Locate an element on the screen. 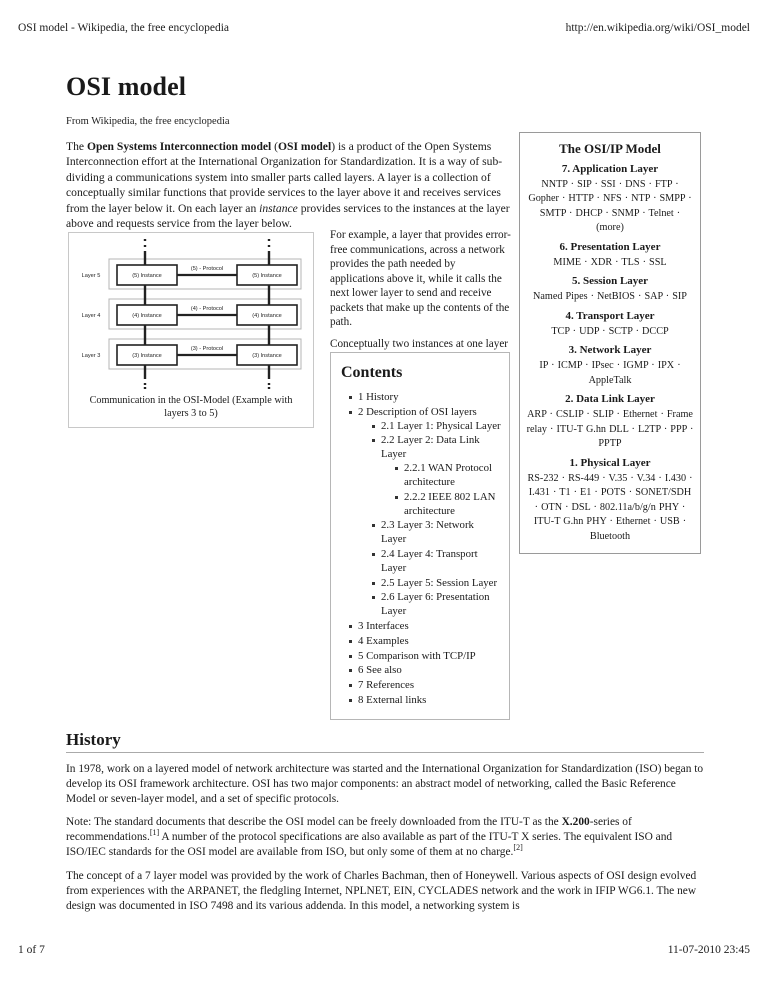 This screenshot has width=768, height=994. toc-item-label: 5 Comparison with TCP/IP is located at coordinates (417, 655).